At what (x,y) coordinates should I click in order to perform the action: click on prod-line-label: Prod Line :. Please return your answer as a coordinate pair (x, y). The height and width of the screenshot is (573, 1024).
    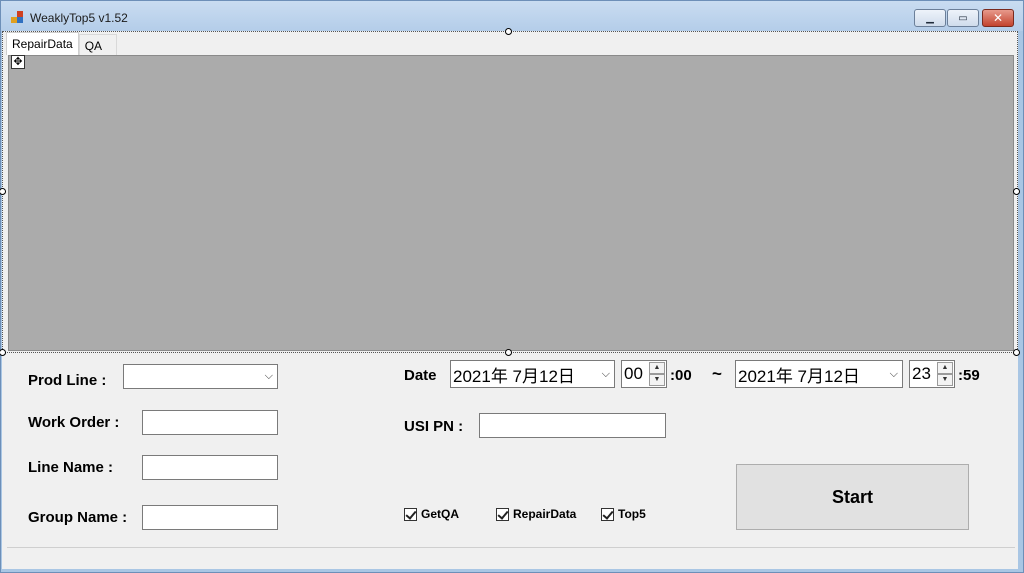
    Looking at the image, I should click on (67, 380).